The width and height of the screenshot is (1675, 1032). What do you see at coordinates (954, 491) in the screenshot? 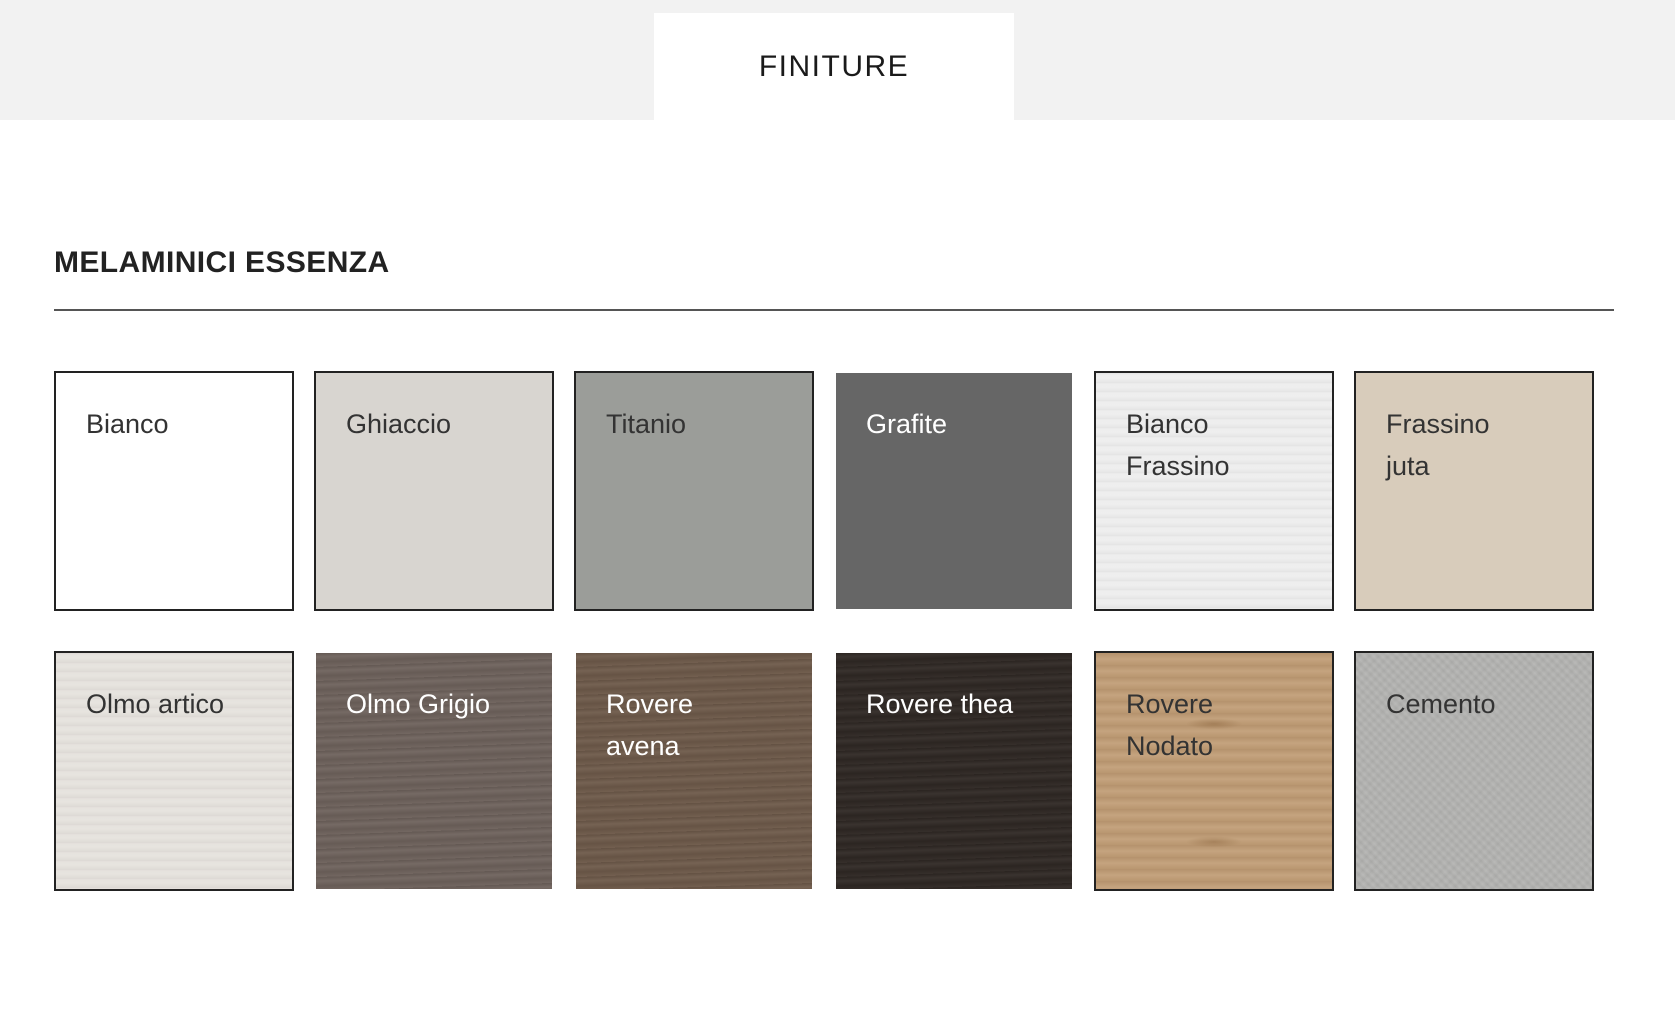
I see `swatch-grafite: Grafite` at bounding box center [954, 491].